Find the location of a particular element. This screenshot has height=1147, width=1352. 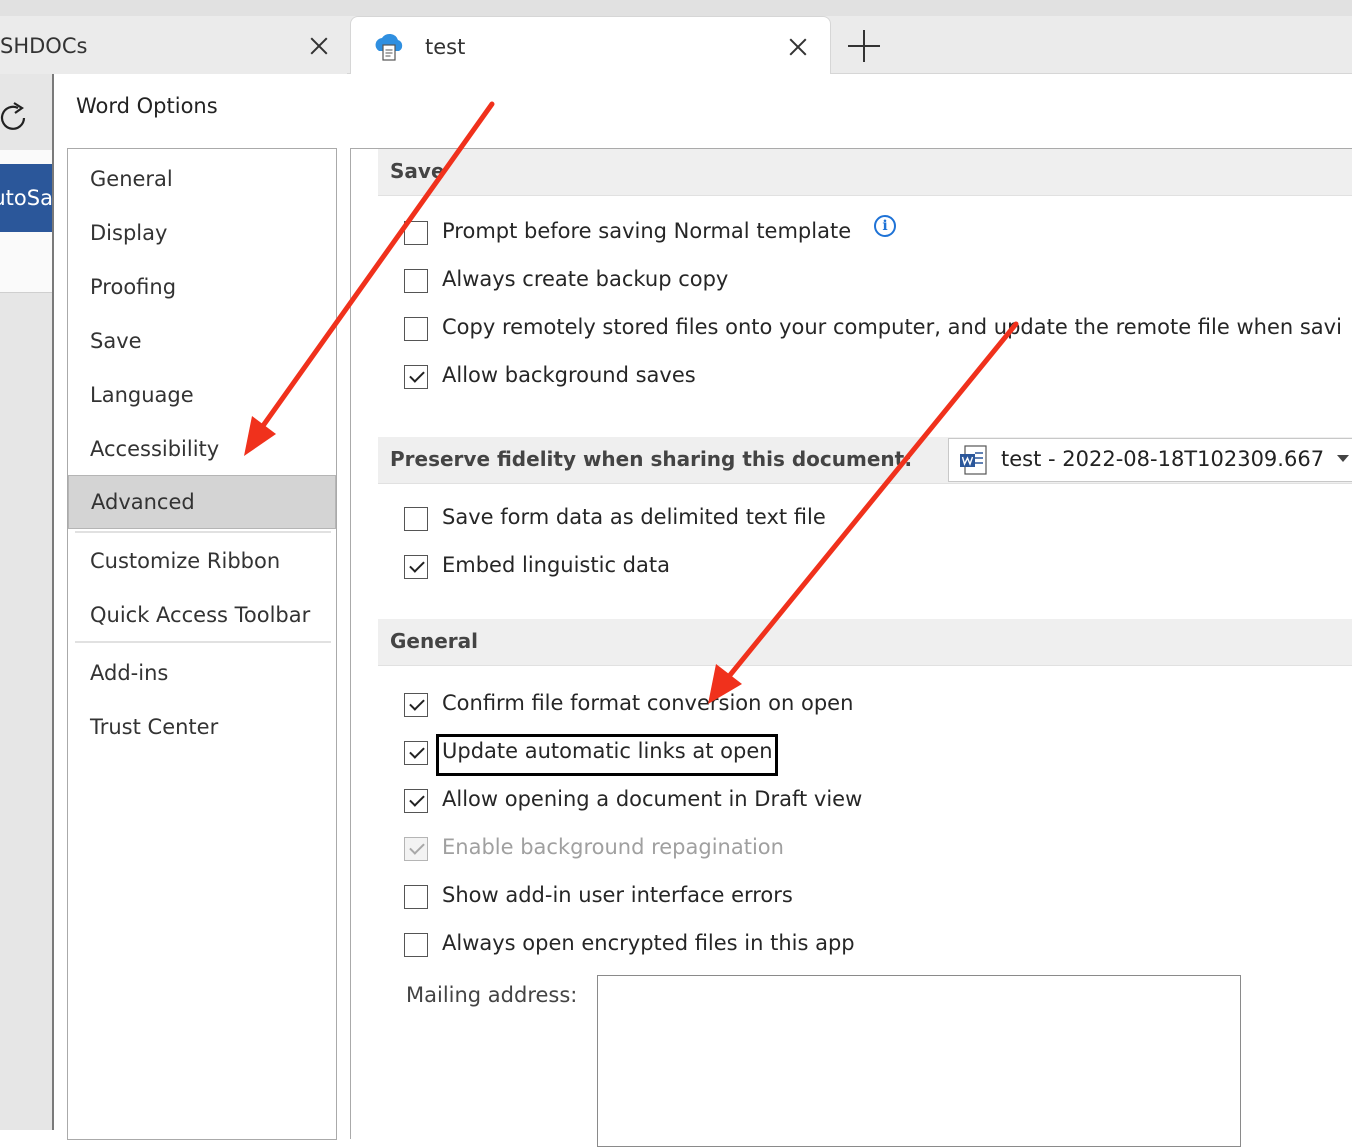

arrow-to-advanced is located at coordinates (369, 278).